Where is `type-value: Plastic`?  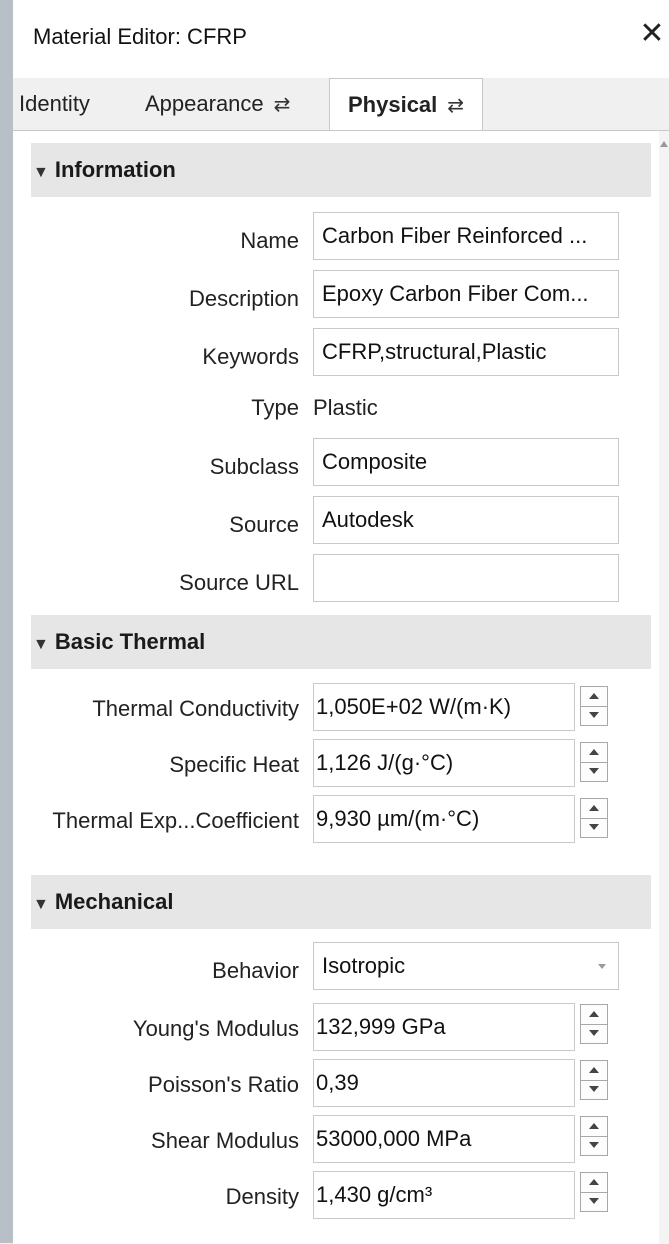
type-value: Plastic is located at coordinates (345, 407).